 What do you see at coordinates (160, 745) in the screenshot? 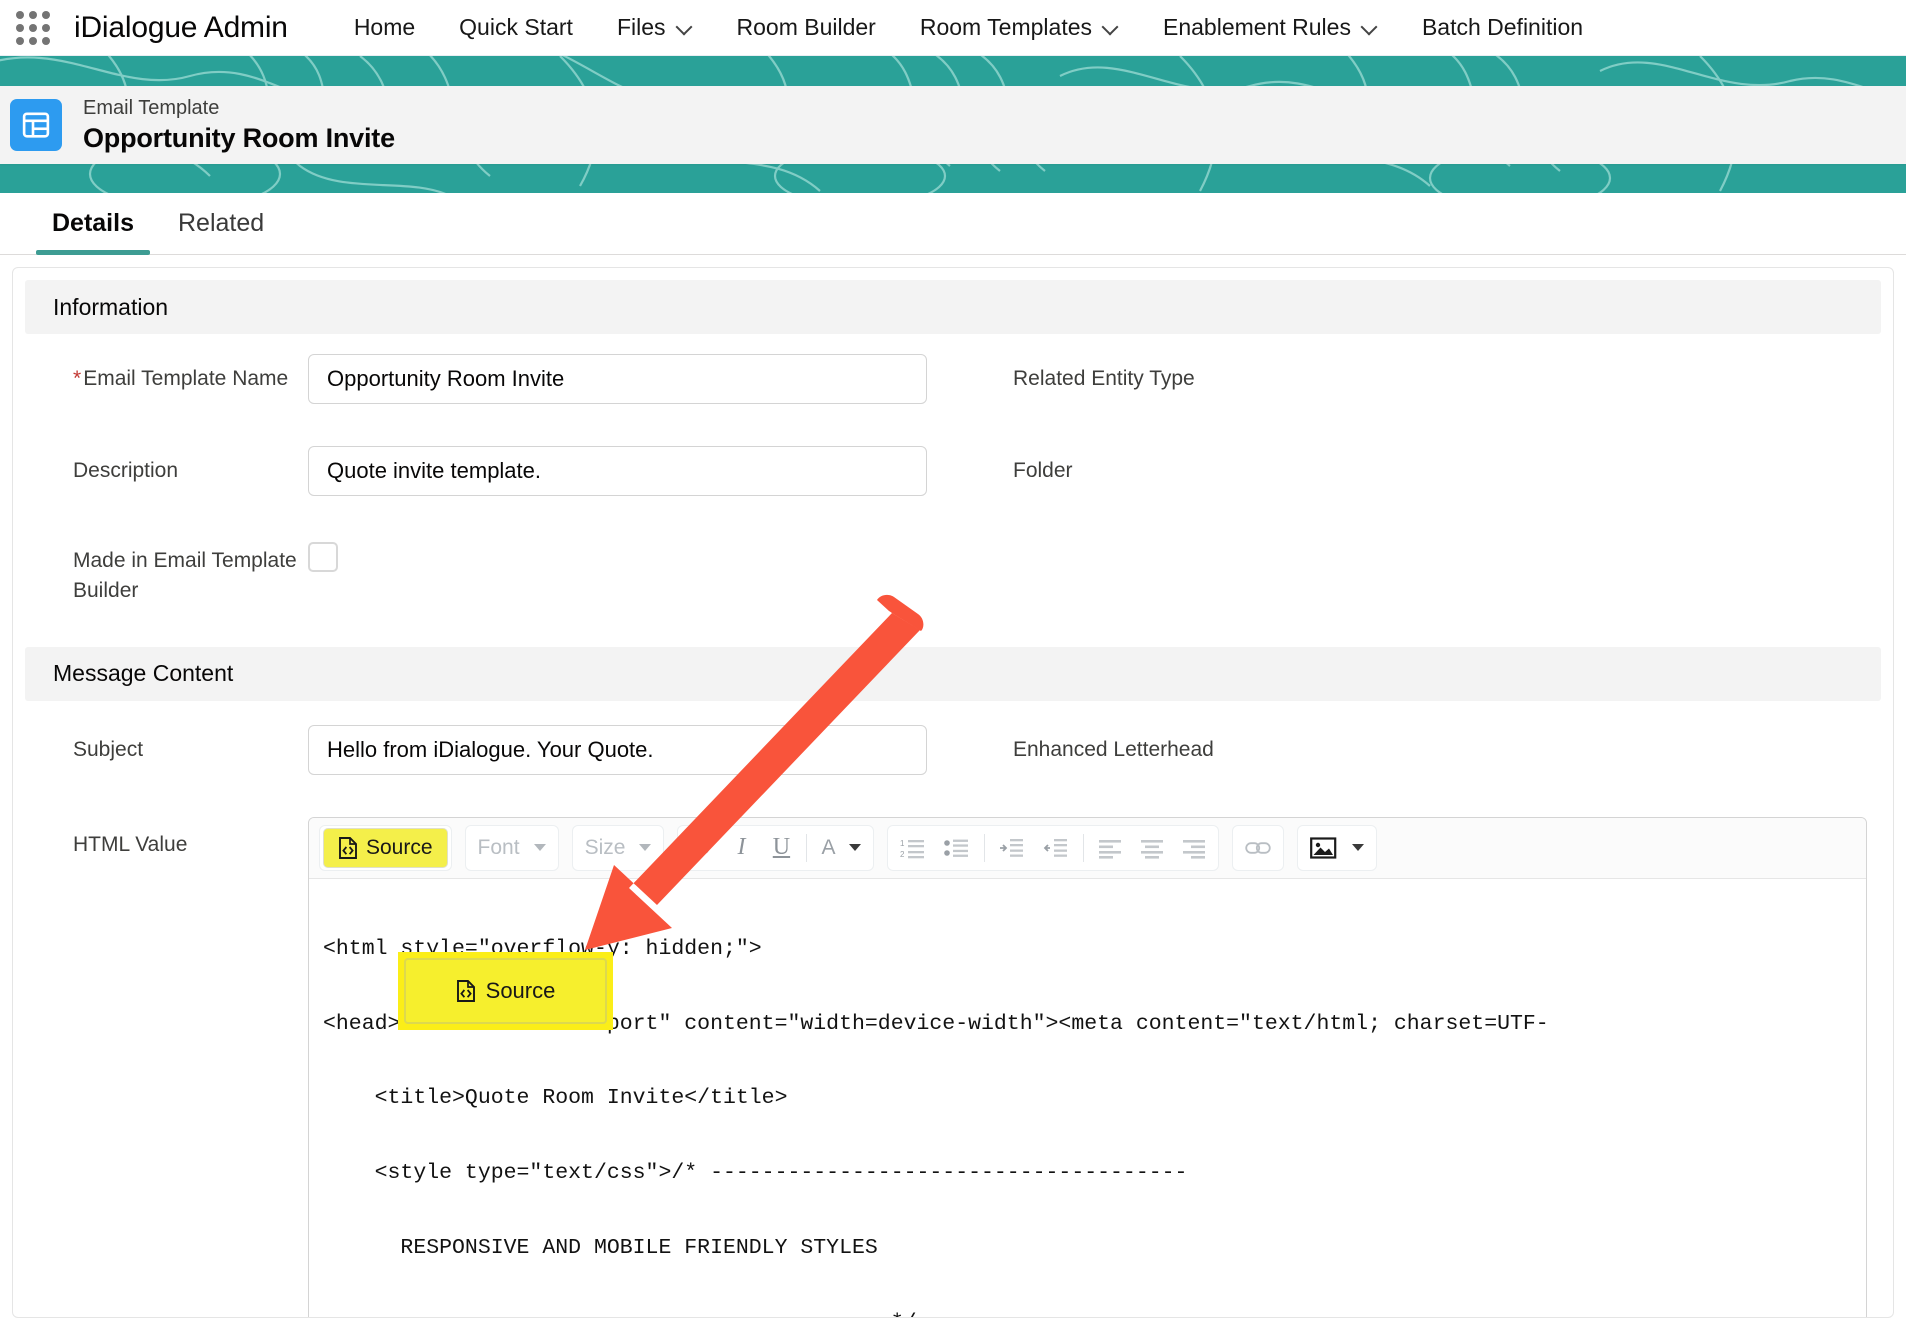
I see `field-label: Subject` at bounding box center [160, 745].